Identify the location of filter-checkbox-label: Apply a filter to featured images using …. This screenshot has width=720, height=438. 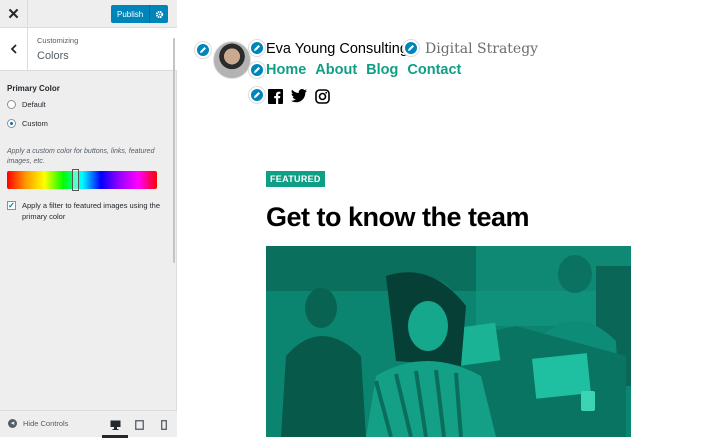
(91, 211).